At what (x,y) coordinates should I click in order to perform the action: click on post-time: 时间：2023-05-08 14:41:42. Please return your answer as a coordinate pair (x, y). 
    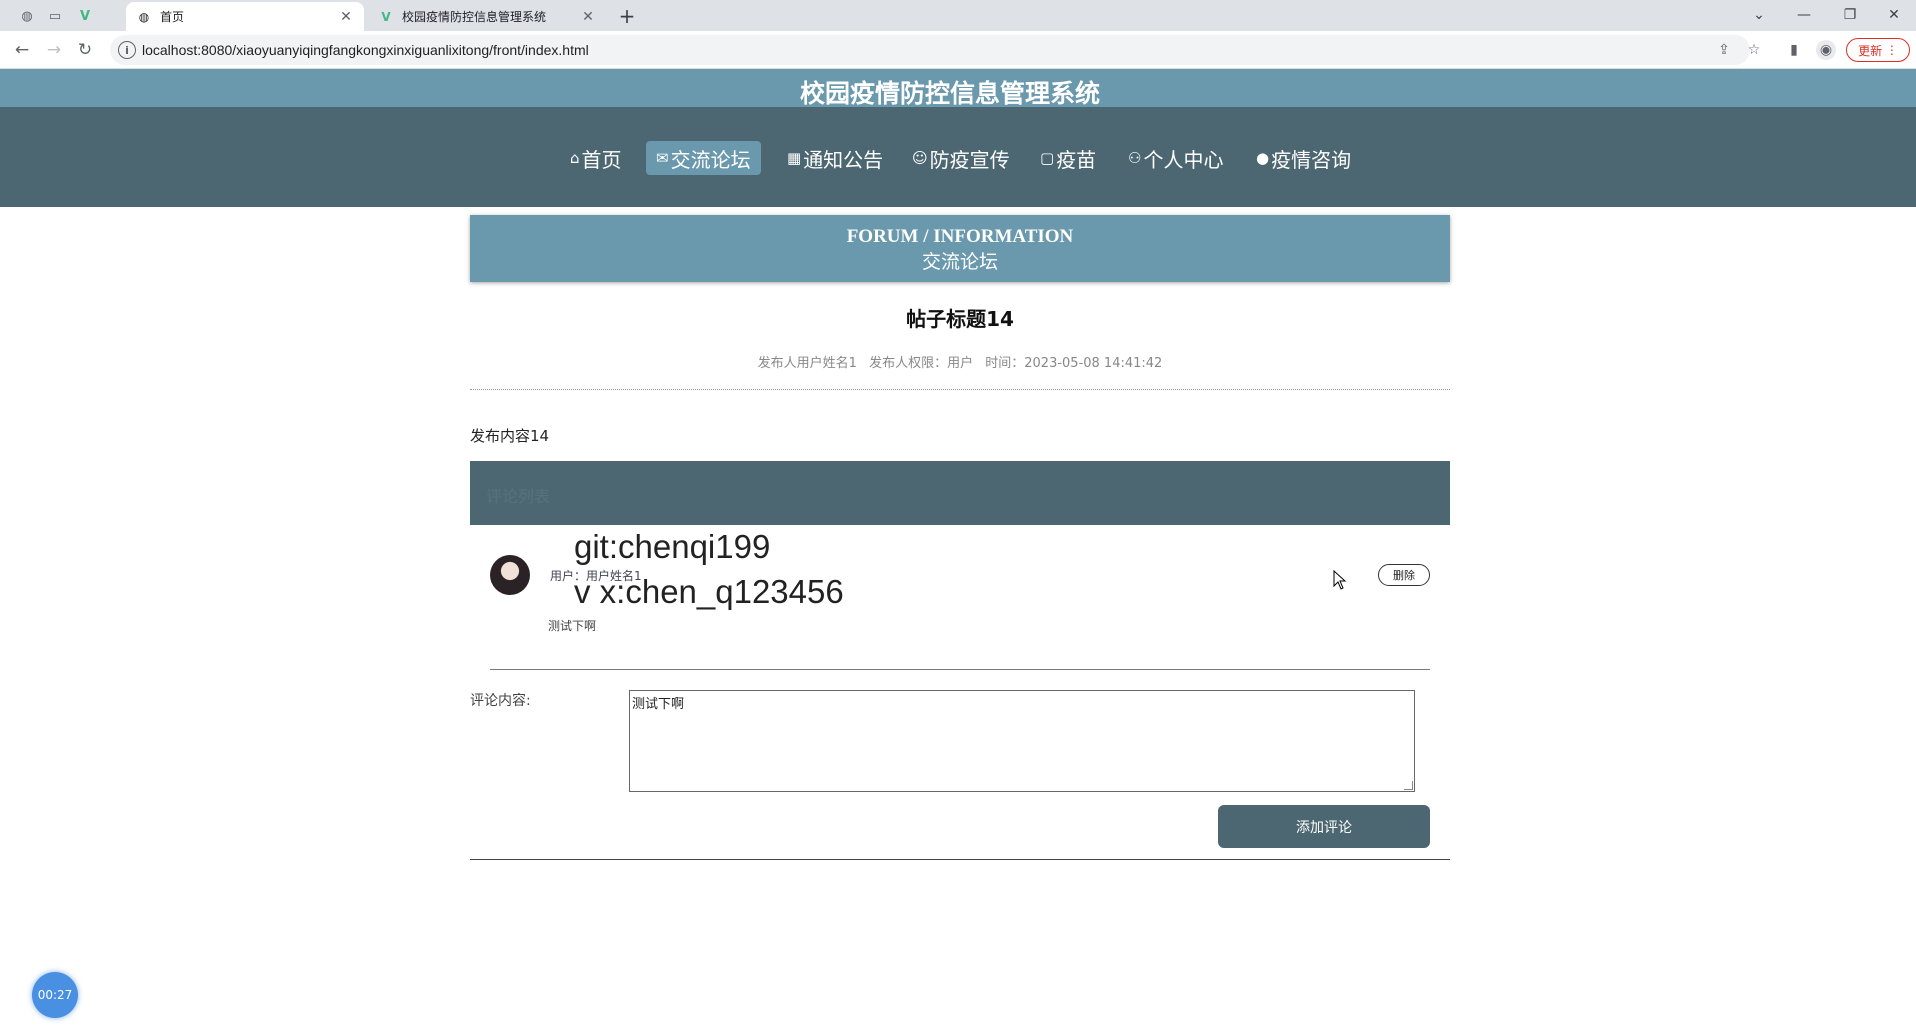
    Looking at the image, I should click on (1074, 363).